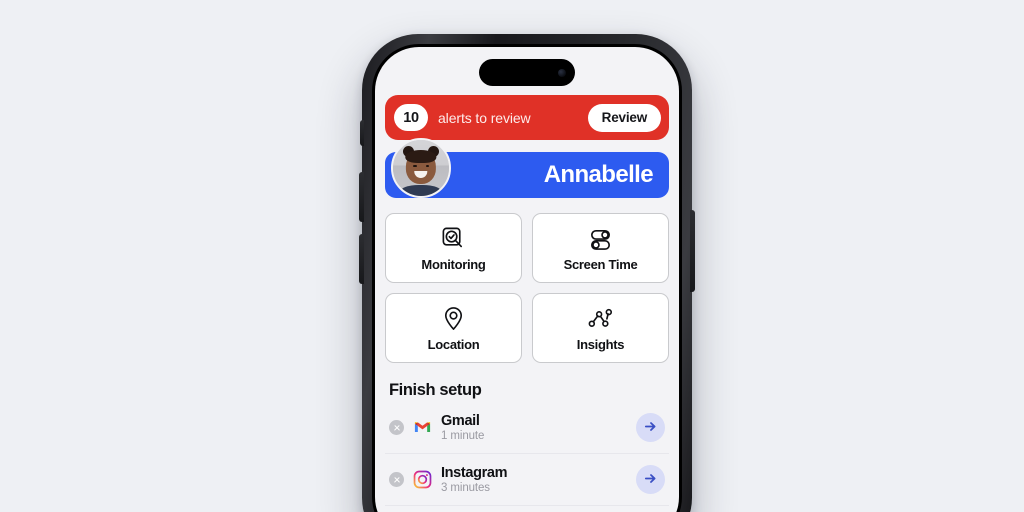  Describe the element at coordinates (527, 168) in the screenshot. I see `profile-header: Annabelle` at that location.